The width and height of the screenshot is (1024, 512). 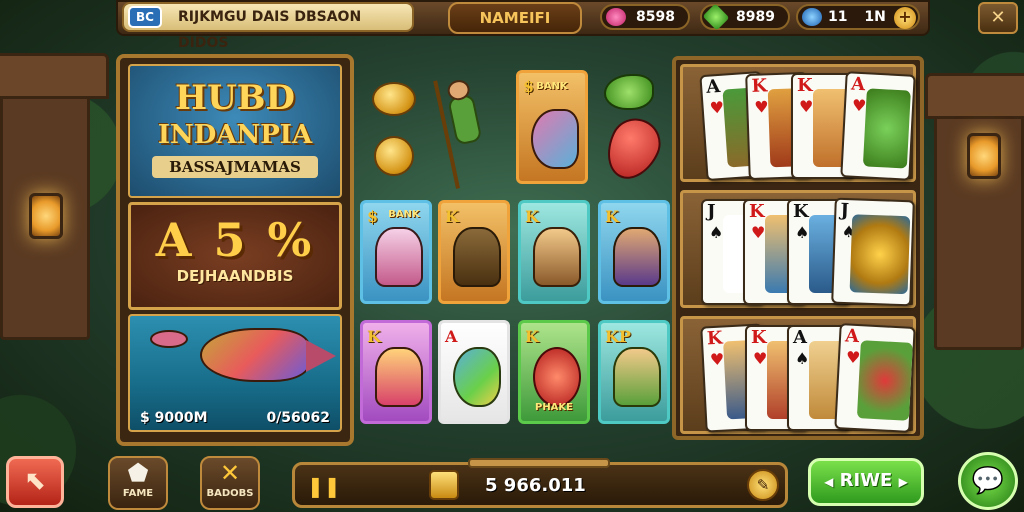 I want to click on player-name-plate: NAMEIFI, so click(x=515, y=18).